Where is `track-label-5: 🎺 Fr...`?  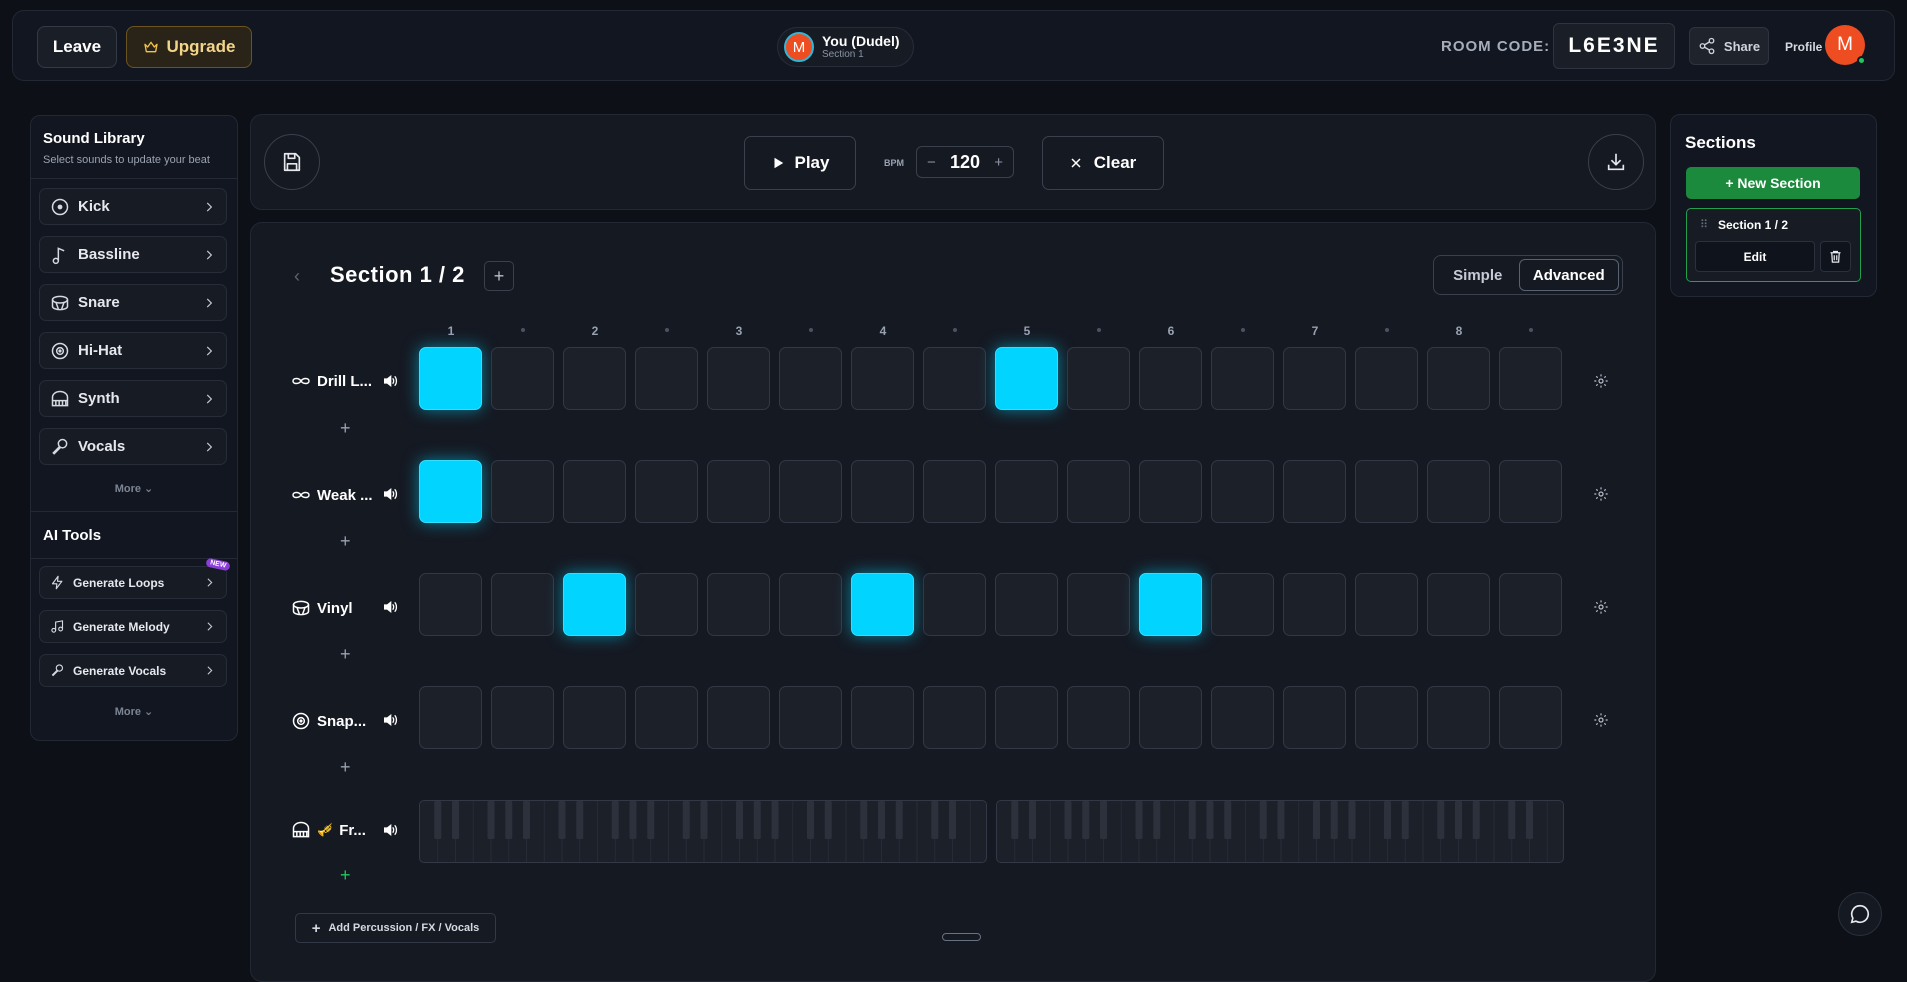 track-label-5: 🎺 Fr... is located at coordinates (328, 830).